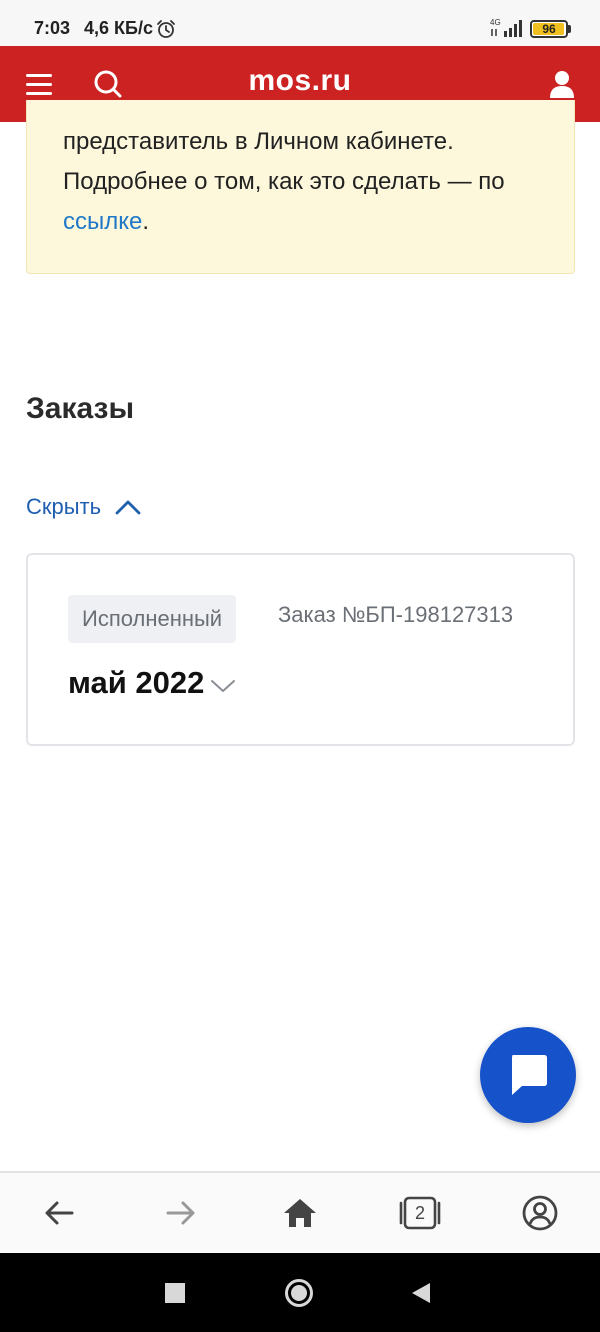 The image size is (600, 1332). I want to click on user-profile-icon, so click(562, 84).